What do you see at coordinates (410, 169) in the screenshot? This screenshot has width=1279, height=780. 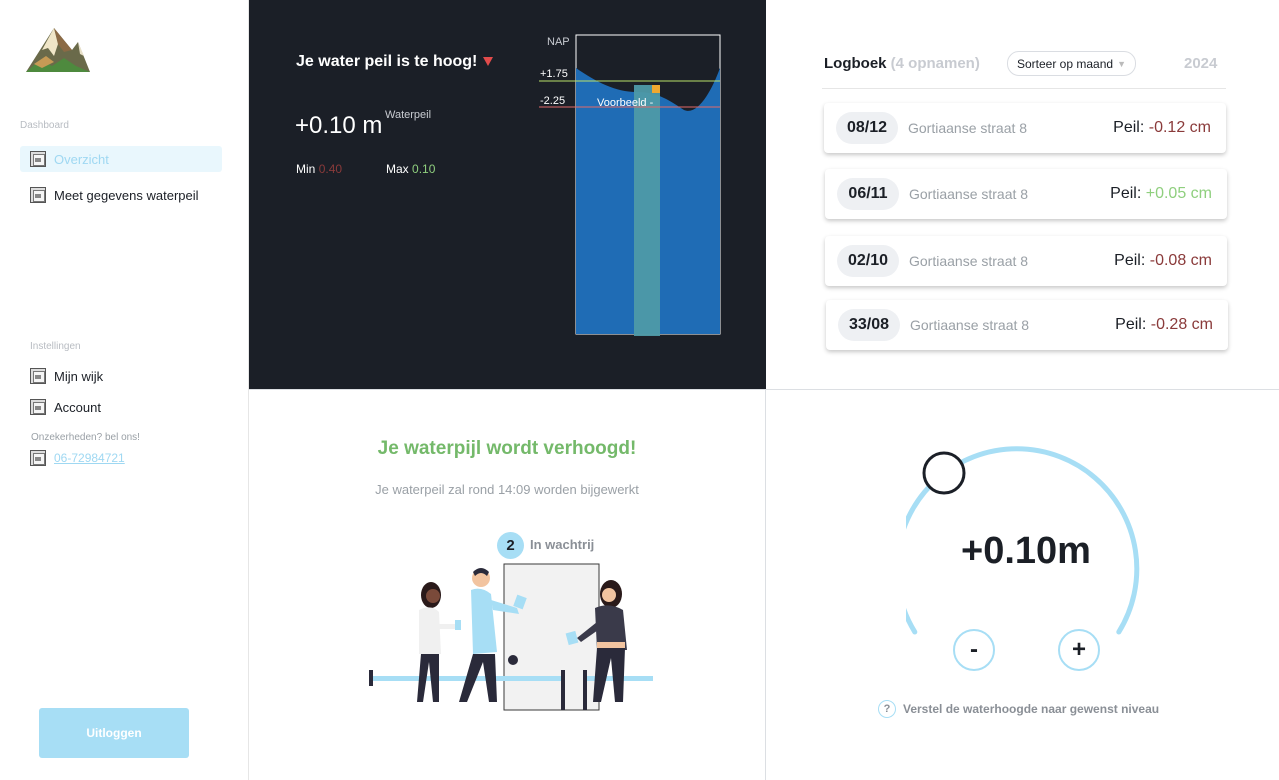 I see `max-readout: Max 0.10` at bounding box center [410, 169].